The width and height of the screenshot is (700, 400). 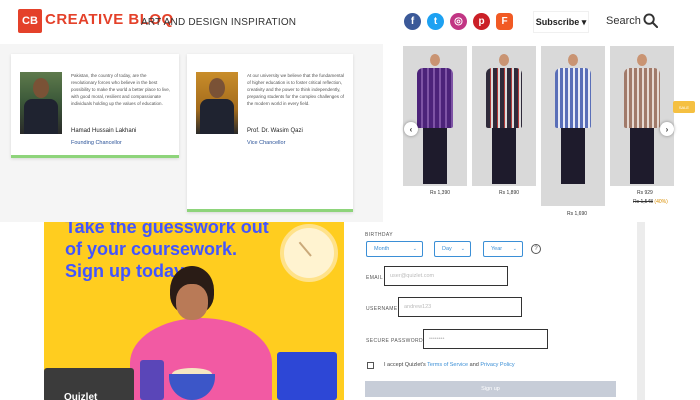 I want to click on facebook-icon: f, so click(x=412, y=21).